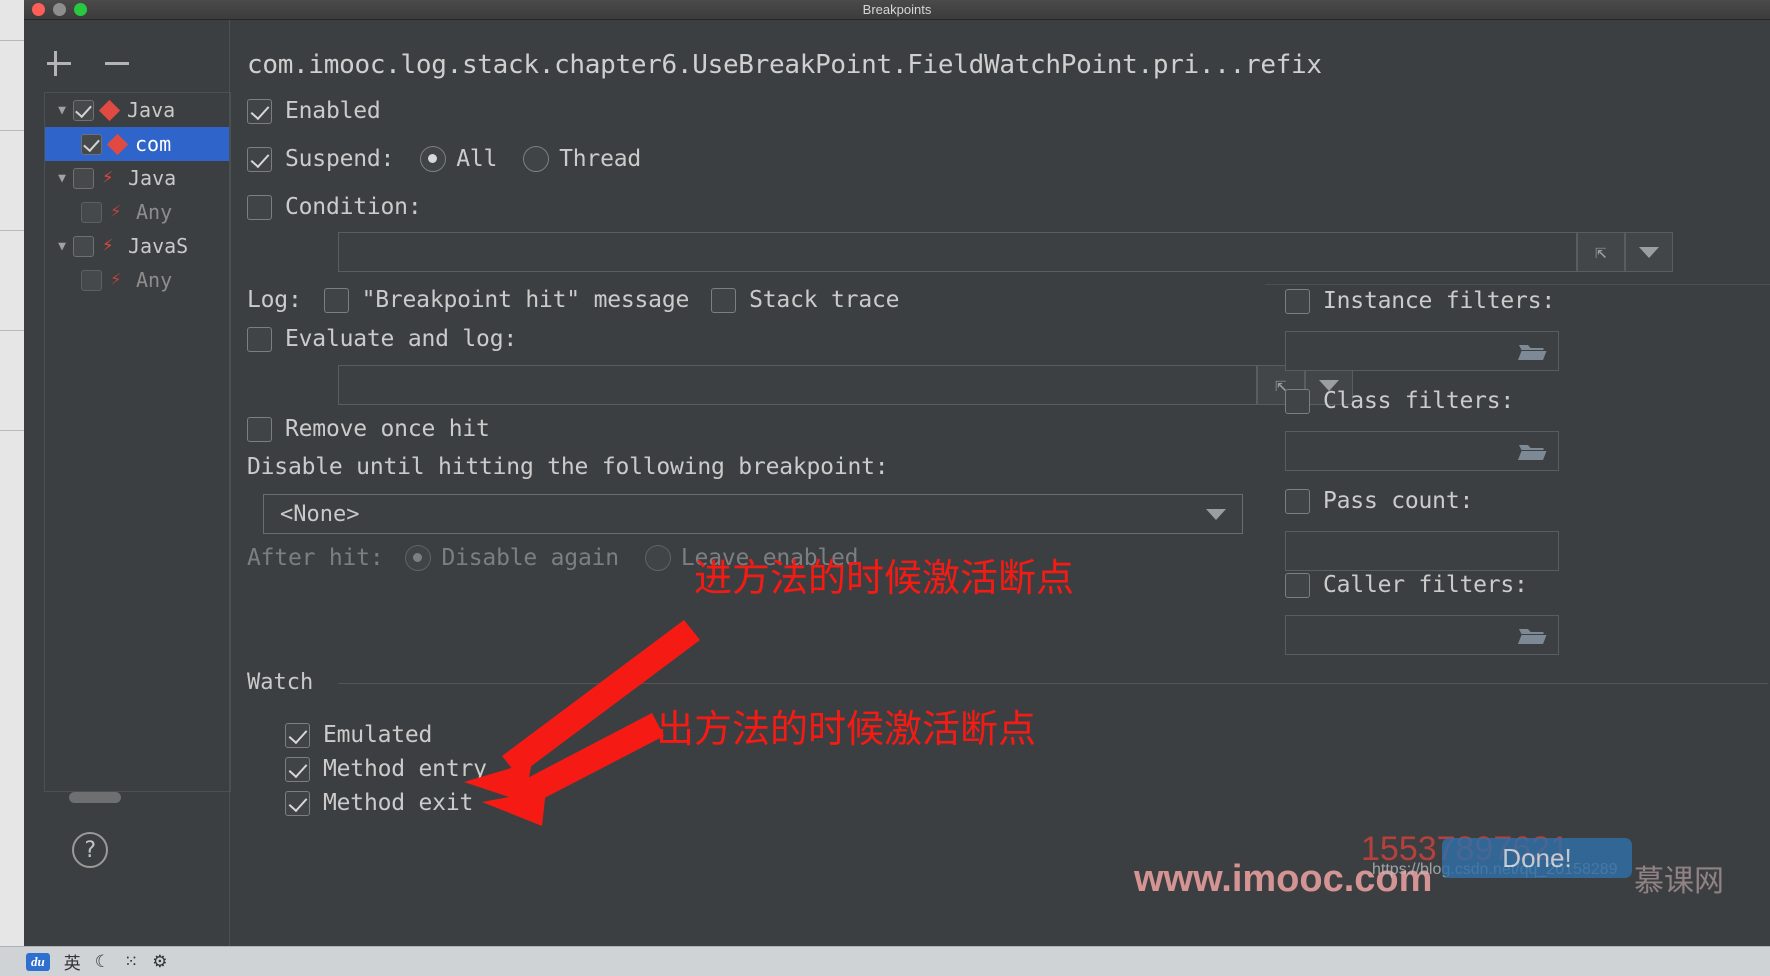 This screenshot has width=1770, height=976. What do you see at coordinates (336, 300) in the screenshot?
I see `breakpoint-hit-message-checkbox` at bounding box center [336, 300].